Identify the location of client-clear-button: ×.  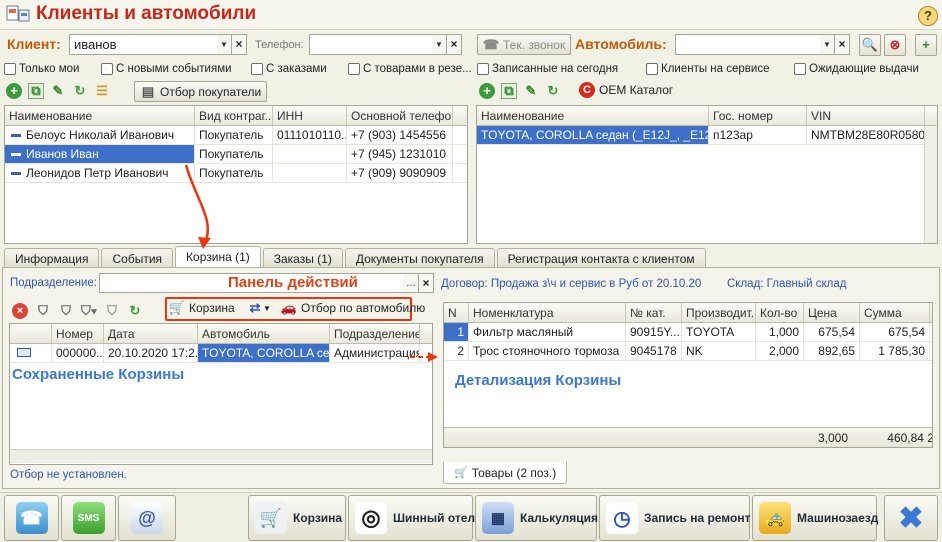
(239, 44).